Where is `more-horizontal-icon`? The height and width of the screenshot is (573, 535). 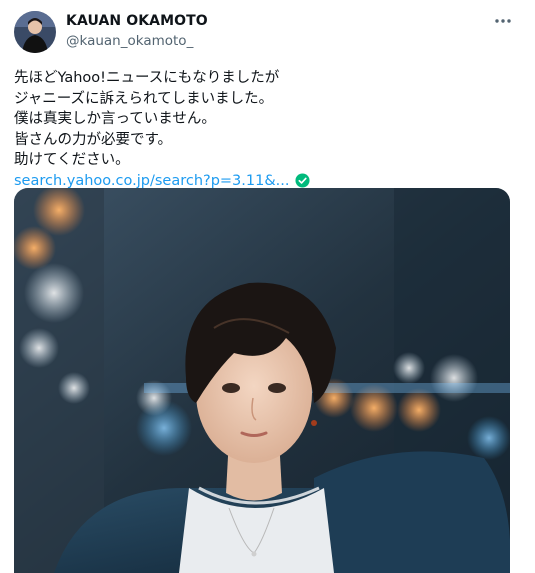
more-horizontal-icon is located at coordinates (503, 21).